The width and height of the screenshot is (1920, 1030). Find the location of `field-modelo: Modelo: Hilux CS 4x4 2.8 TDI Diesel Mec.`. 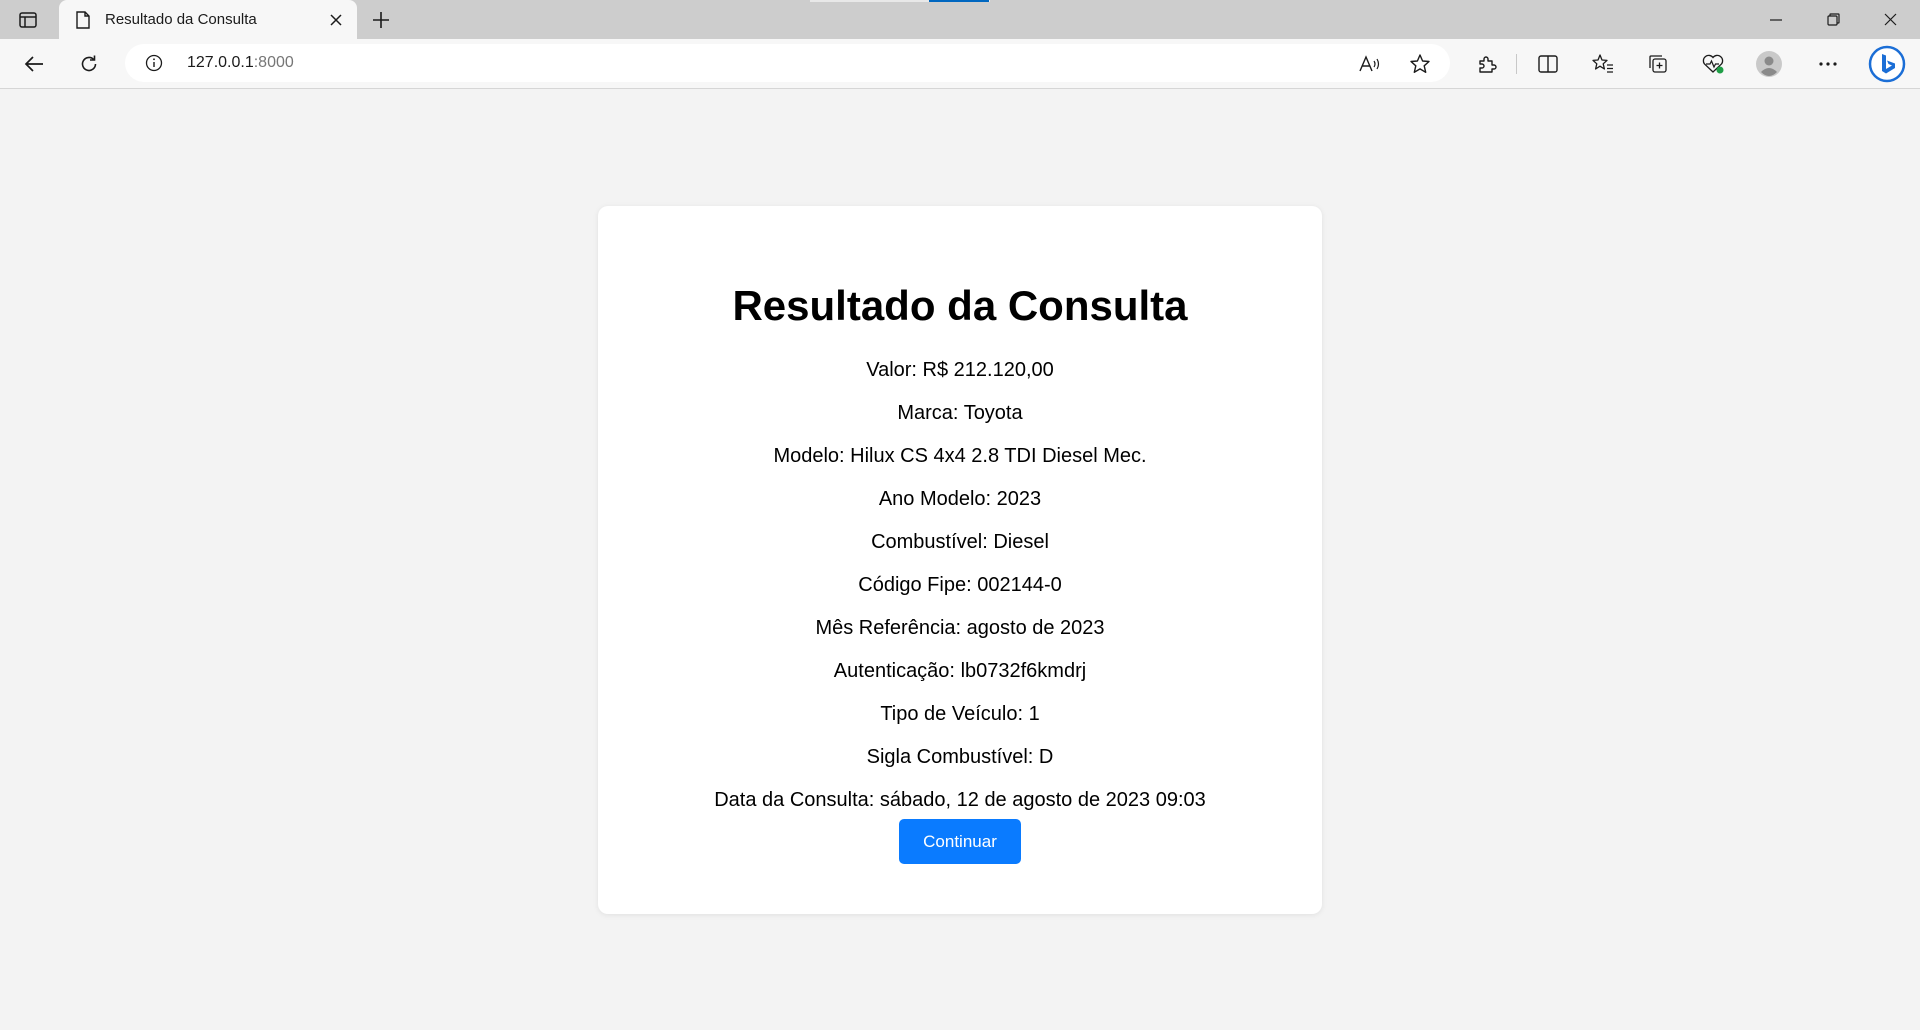

field-modelo: Modelo: Hilux CS 4x4 2.8 TDI Diesel Mec. is located at coordinates (960, 456).